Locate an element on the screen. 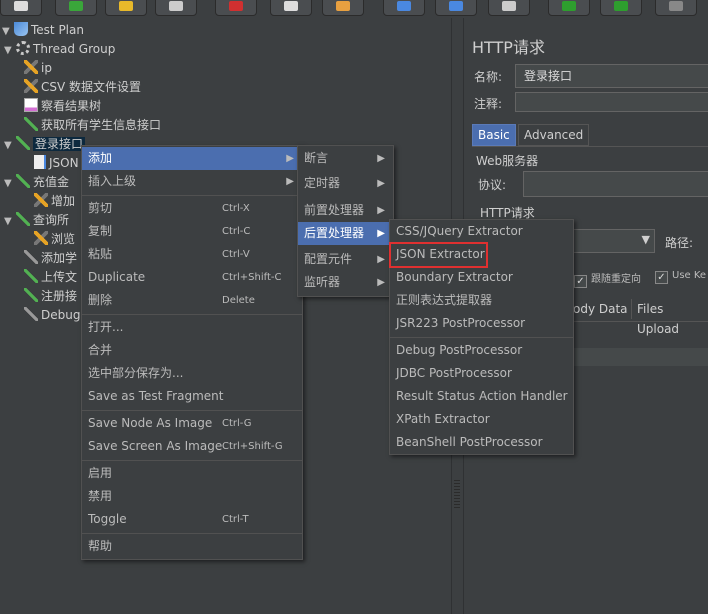  cut-button is located at coordinates (236, 8).